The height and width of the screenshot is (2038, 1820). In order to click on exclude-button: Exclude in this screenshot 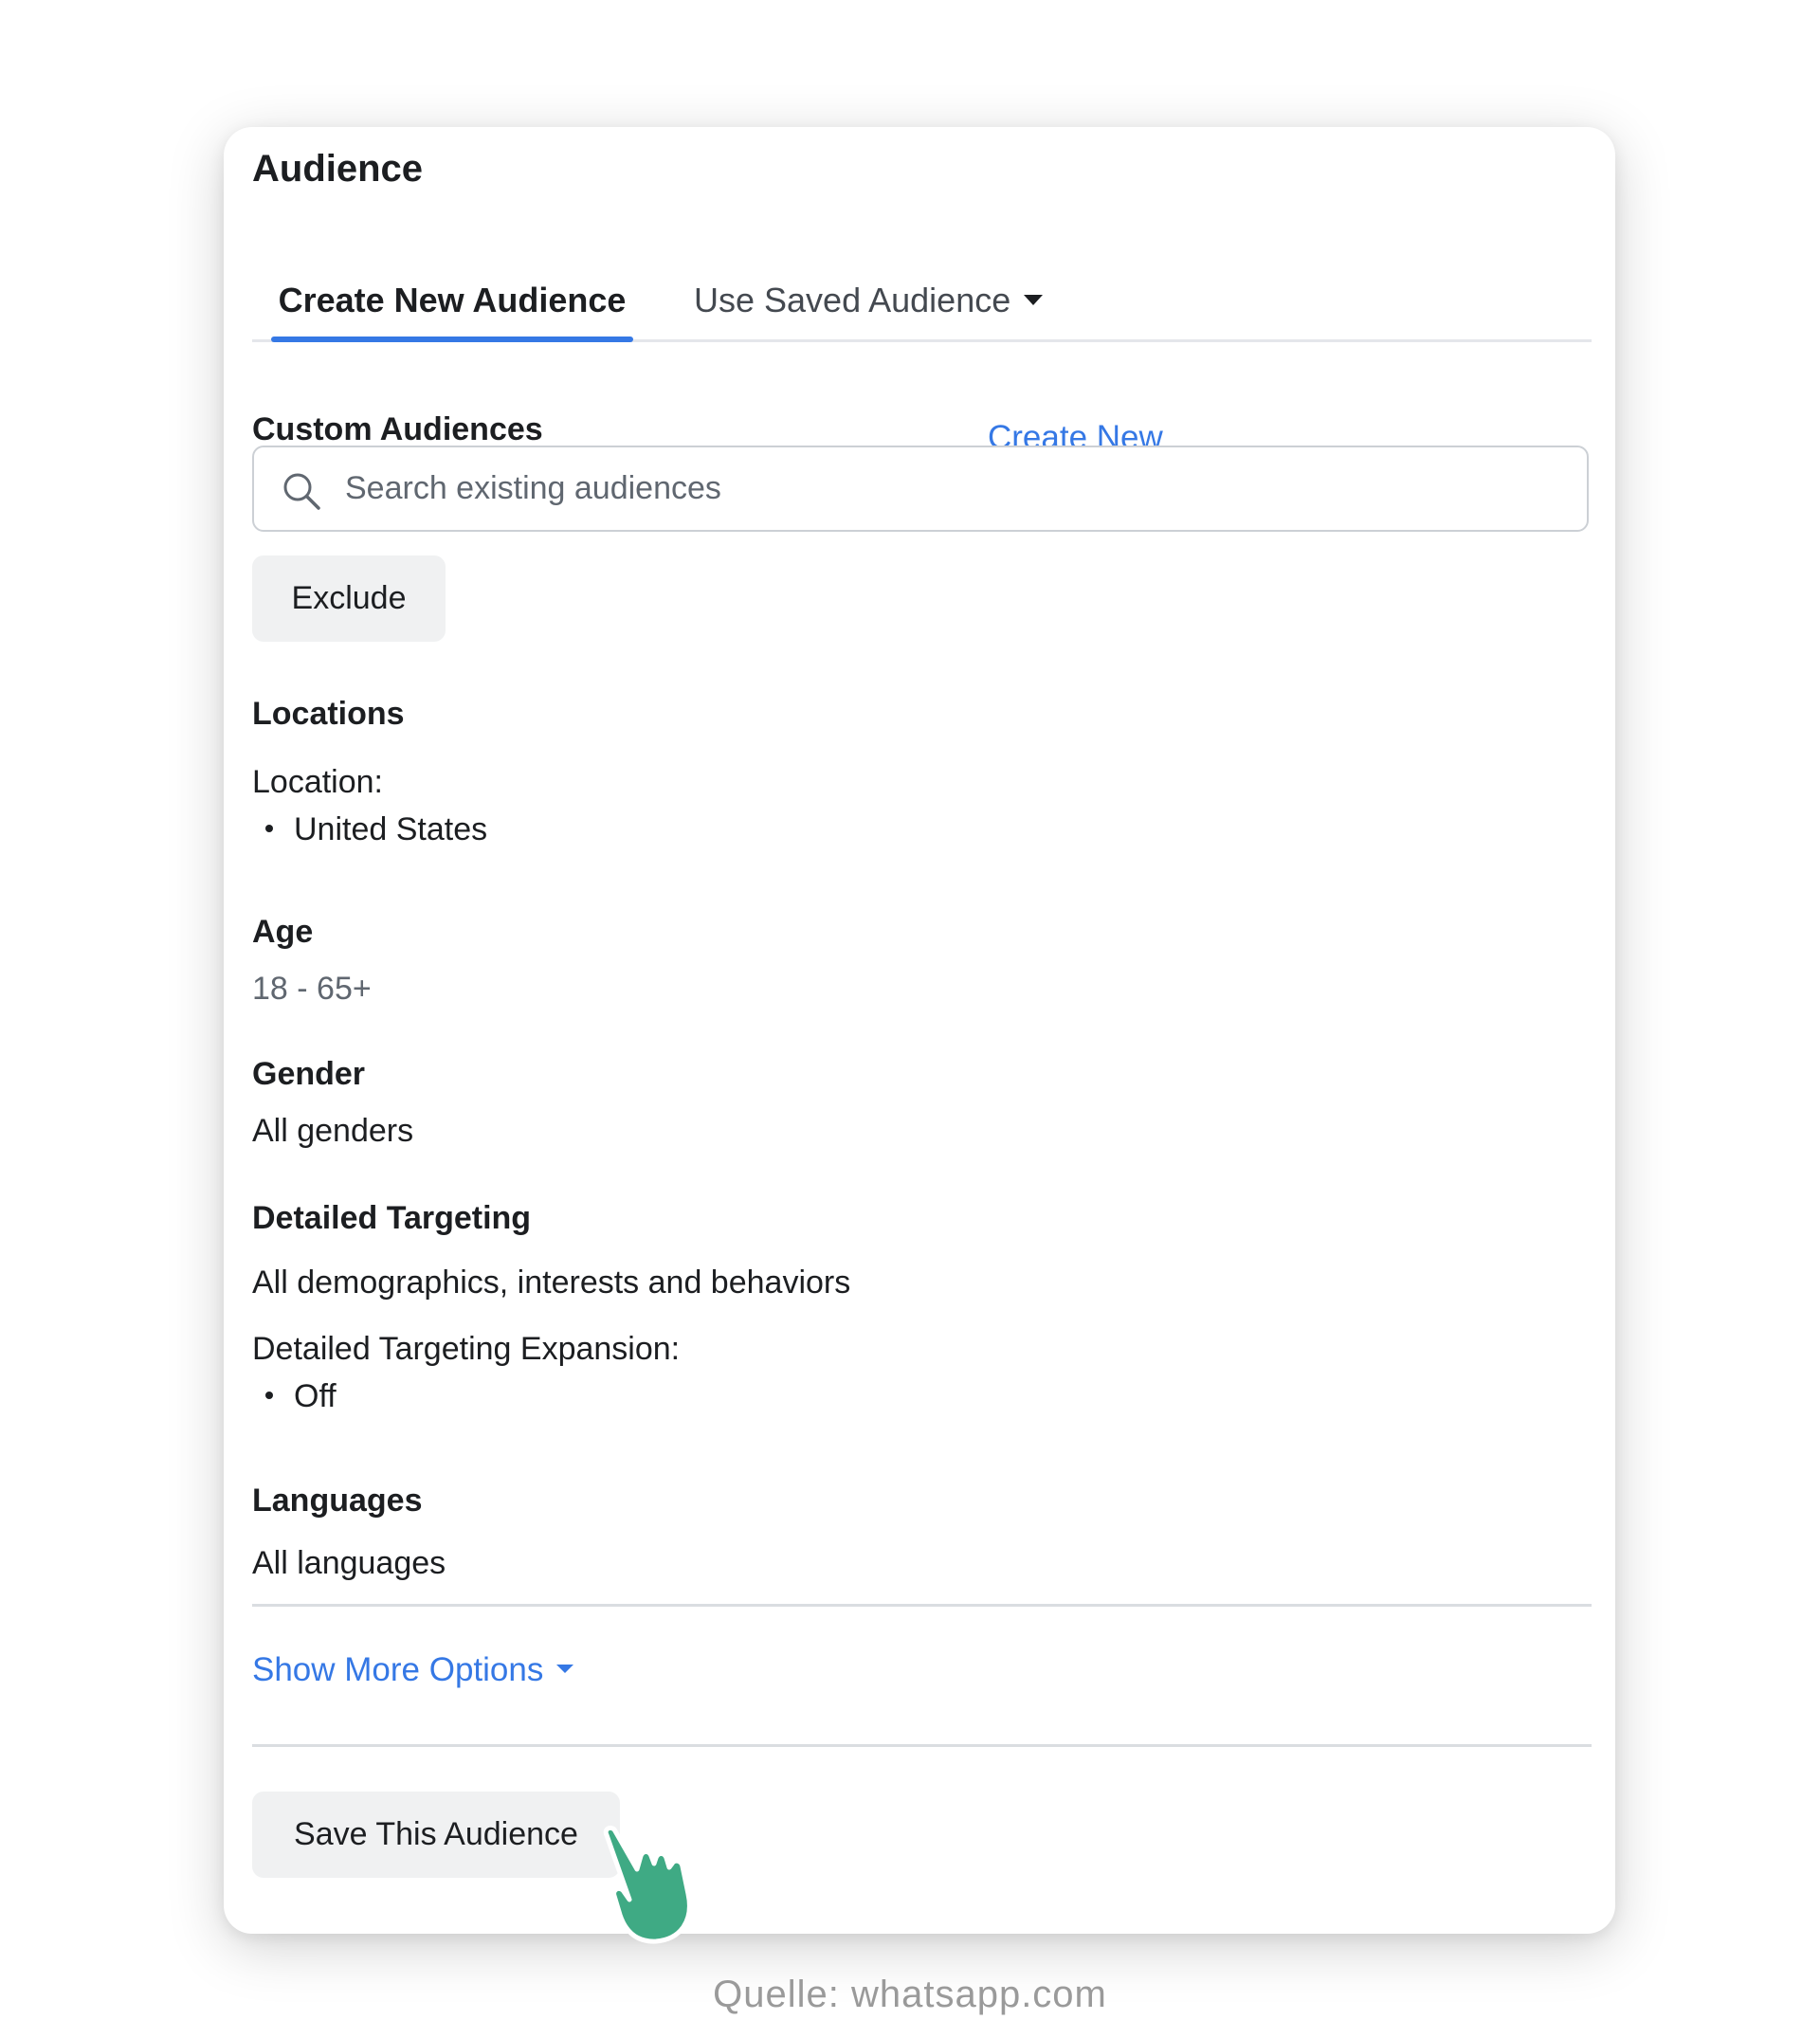, I will do `click(349, 598)`.